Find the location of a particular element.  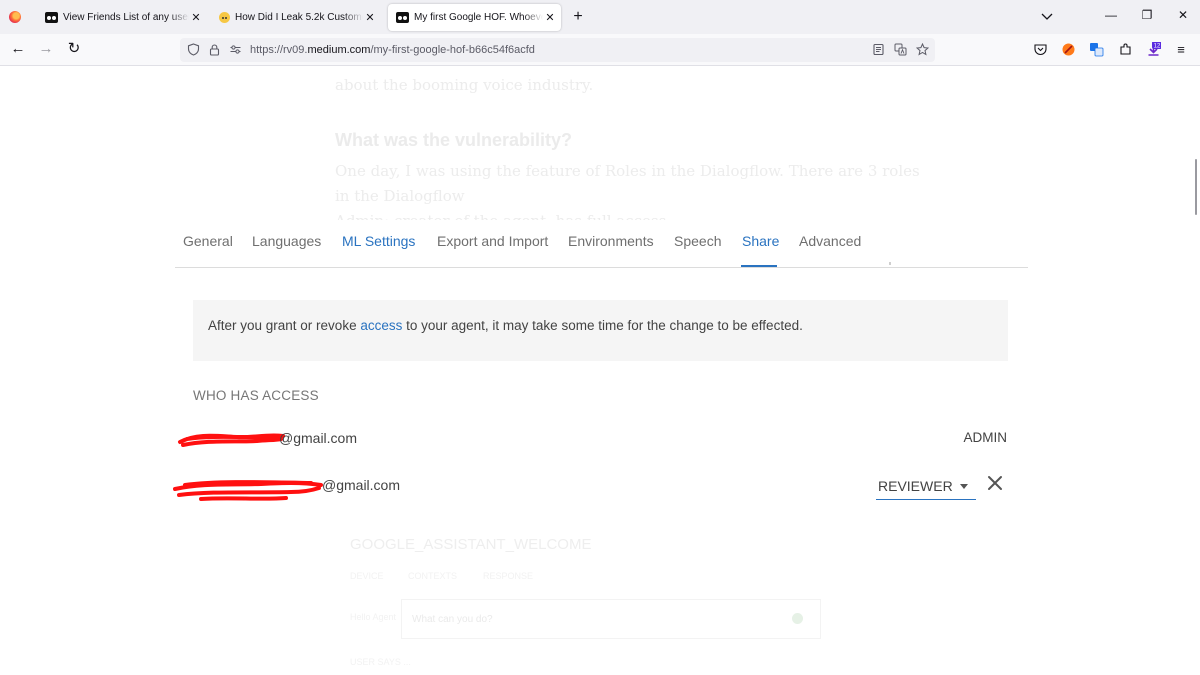

article-text-line: in the Dialogflow is located at coordinates (400, 196).